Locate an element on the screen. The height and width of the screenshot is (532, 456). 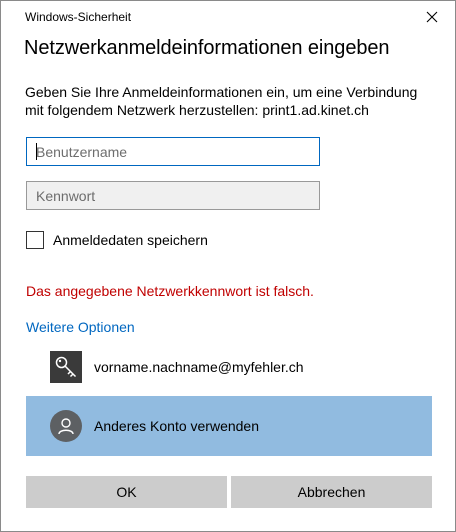
close-icon is located at coordinates (432, 17).